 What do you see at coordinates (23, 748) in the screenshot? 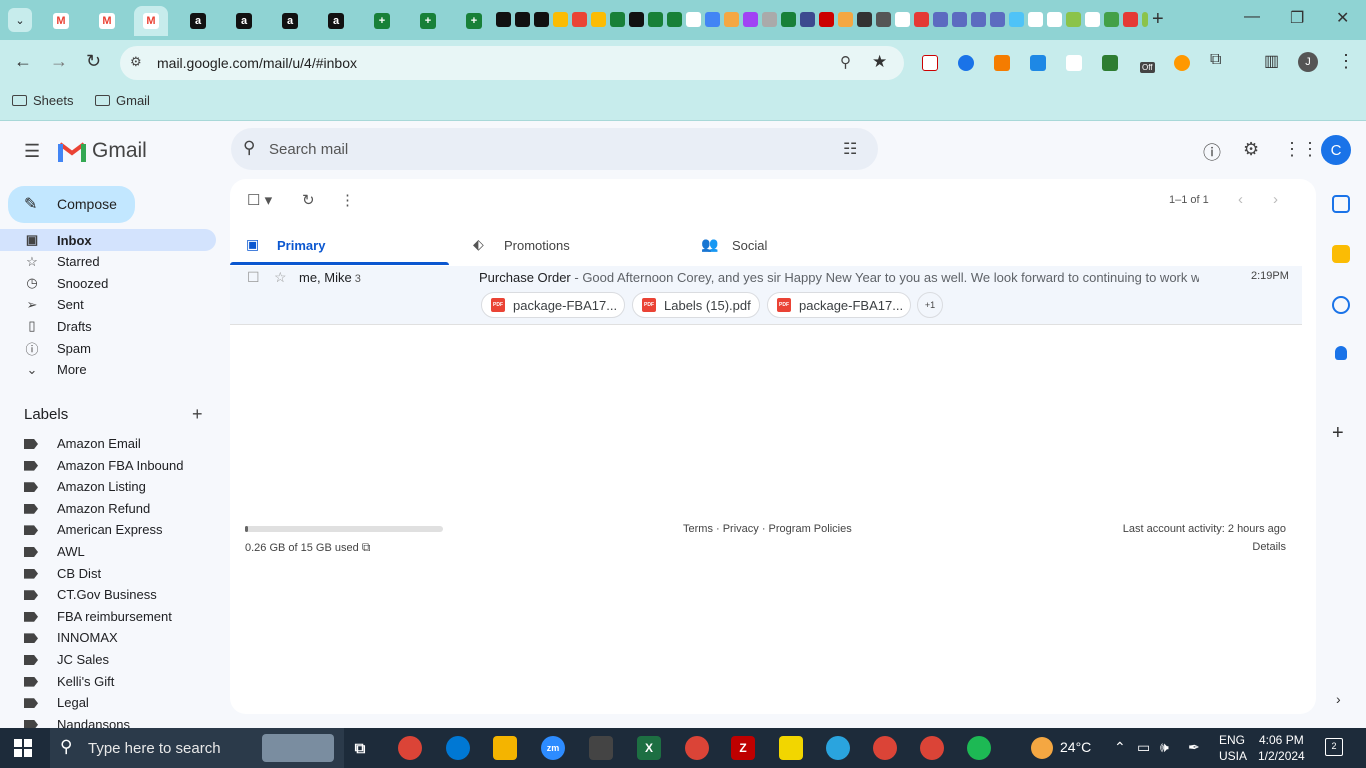
I see `start-button` at bounding box center [23, 748].